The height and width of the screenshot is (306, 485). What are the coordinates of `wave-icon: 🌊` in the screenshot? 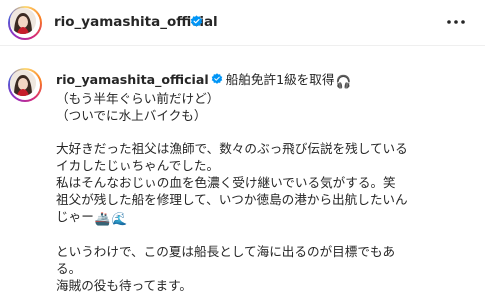 It's located at (119, 218).